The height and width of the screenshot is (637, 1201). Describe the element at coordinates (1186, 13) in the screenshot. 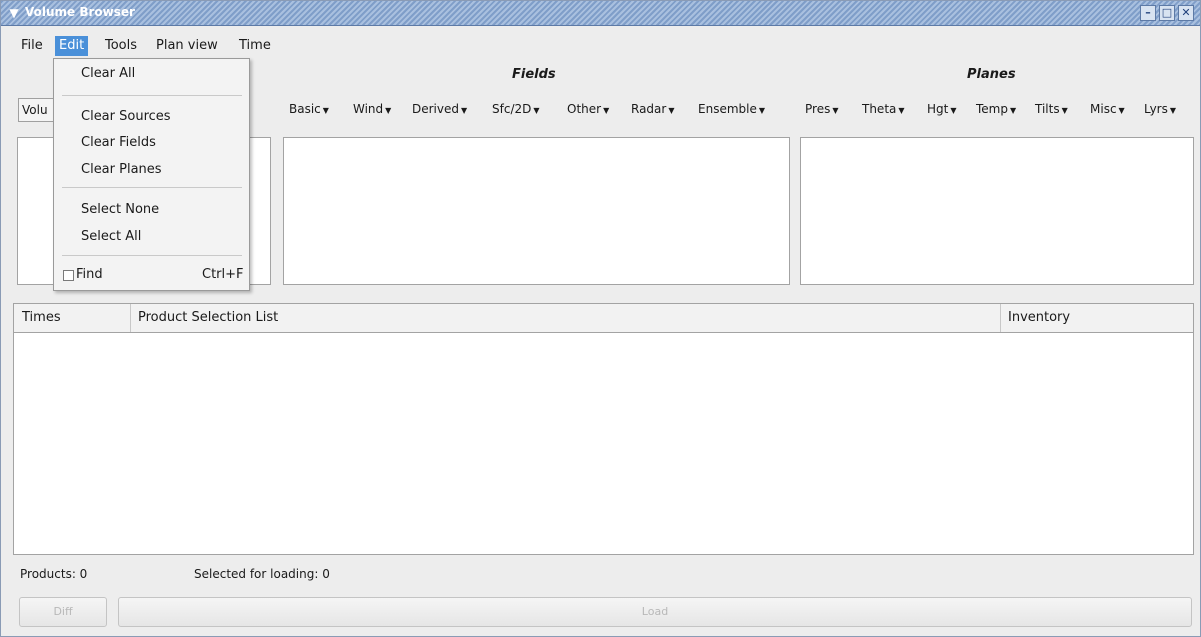

I see `close-icon: ✕` at that location.